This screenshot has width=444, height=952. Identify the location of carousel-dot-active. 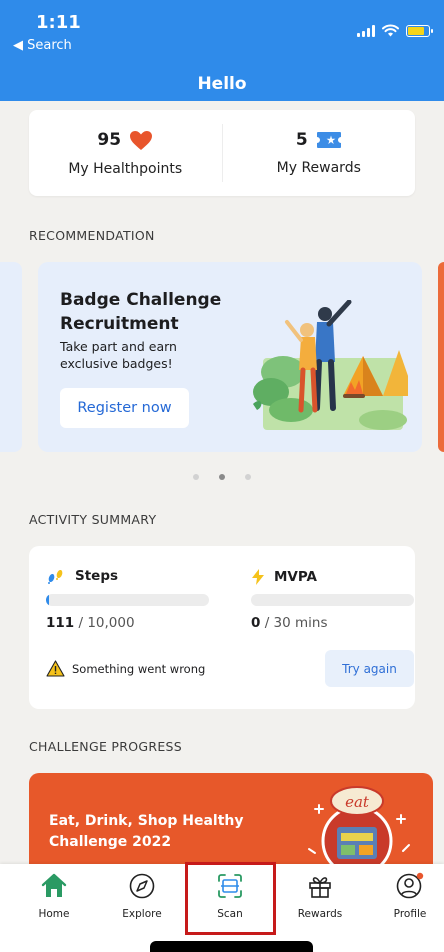
(222, 477).